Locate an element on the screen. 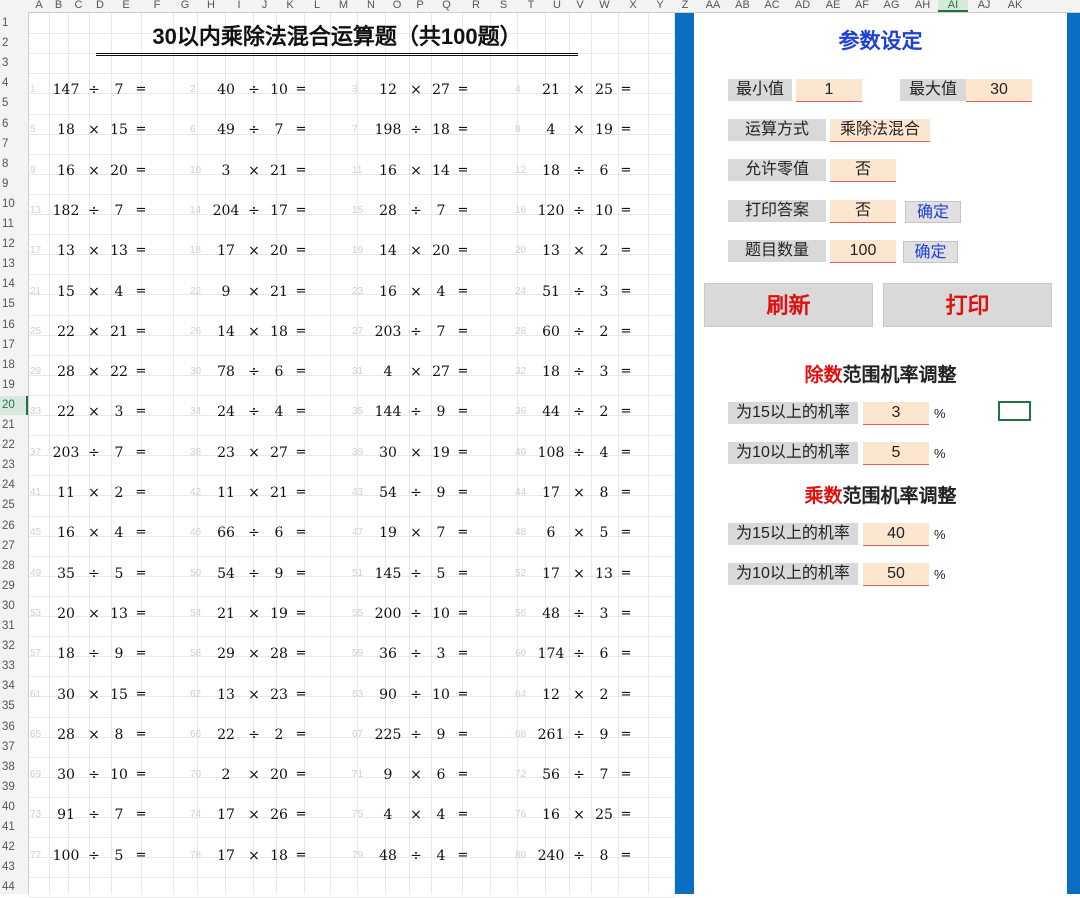 Image resolution: width=1080 pixels, height=898 pixels. question-cell: 44 17 × 8 = is located at coordinates (576, 493).